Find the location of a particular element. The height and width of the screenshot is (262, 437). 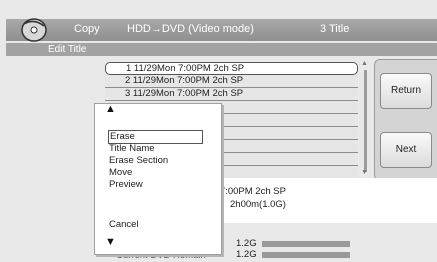

page-title: Edit Title is located at coordinates (67, 49).